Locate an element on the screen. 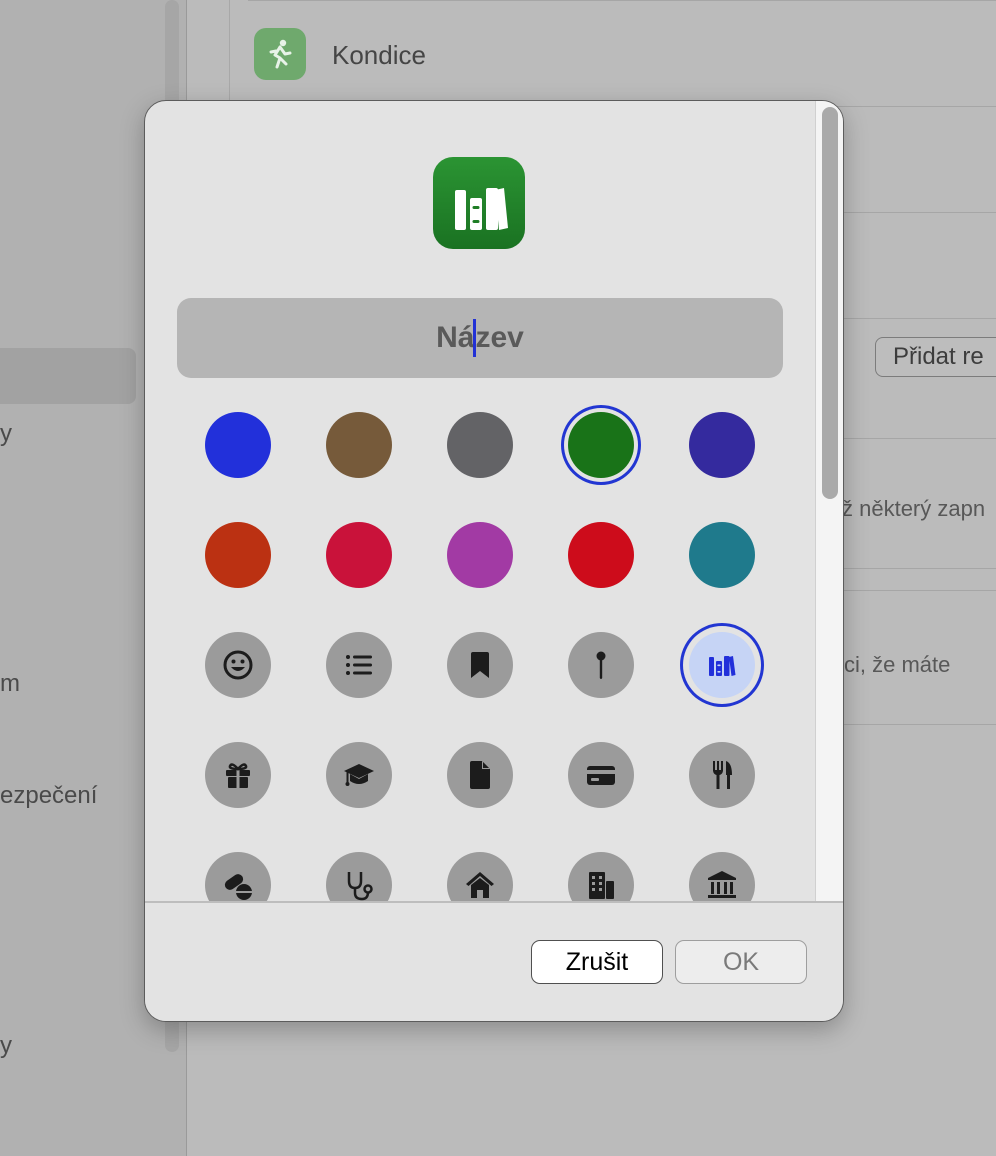 Image resolution: width=996 pixels, height=1156 pixels. icon-option-bookmark is located at coordinates (480, 665).